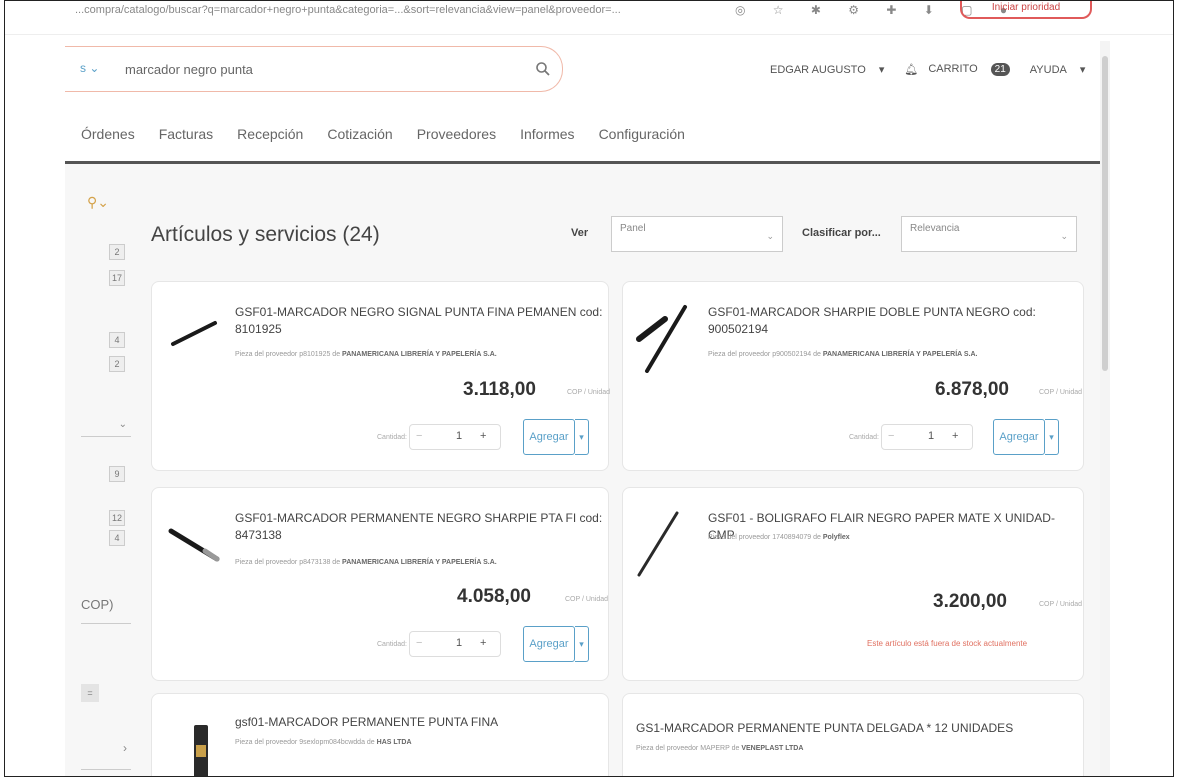 Image resolution: width=1177 pixels, height=777 pixels. I want to click on filter-sidebar, so click(101, 470).